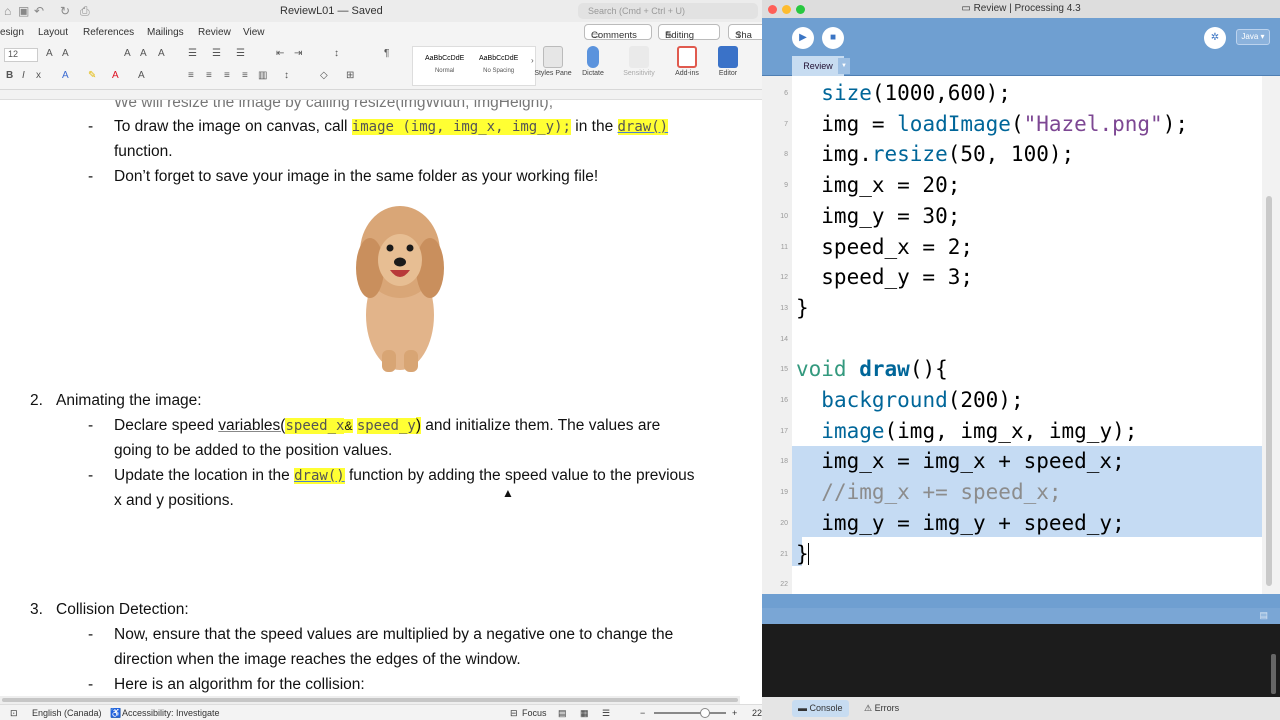  What do you see at coordinates (65, 75) in the screenshot?
I see `font-color-icon: A` at bounding box center [65, 75].